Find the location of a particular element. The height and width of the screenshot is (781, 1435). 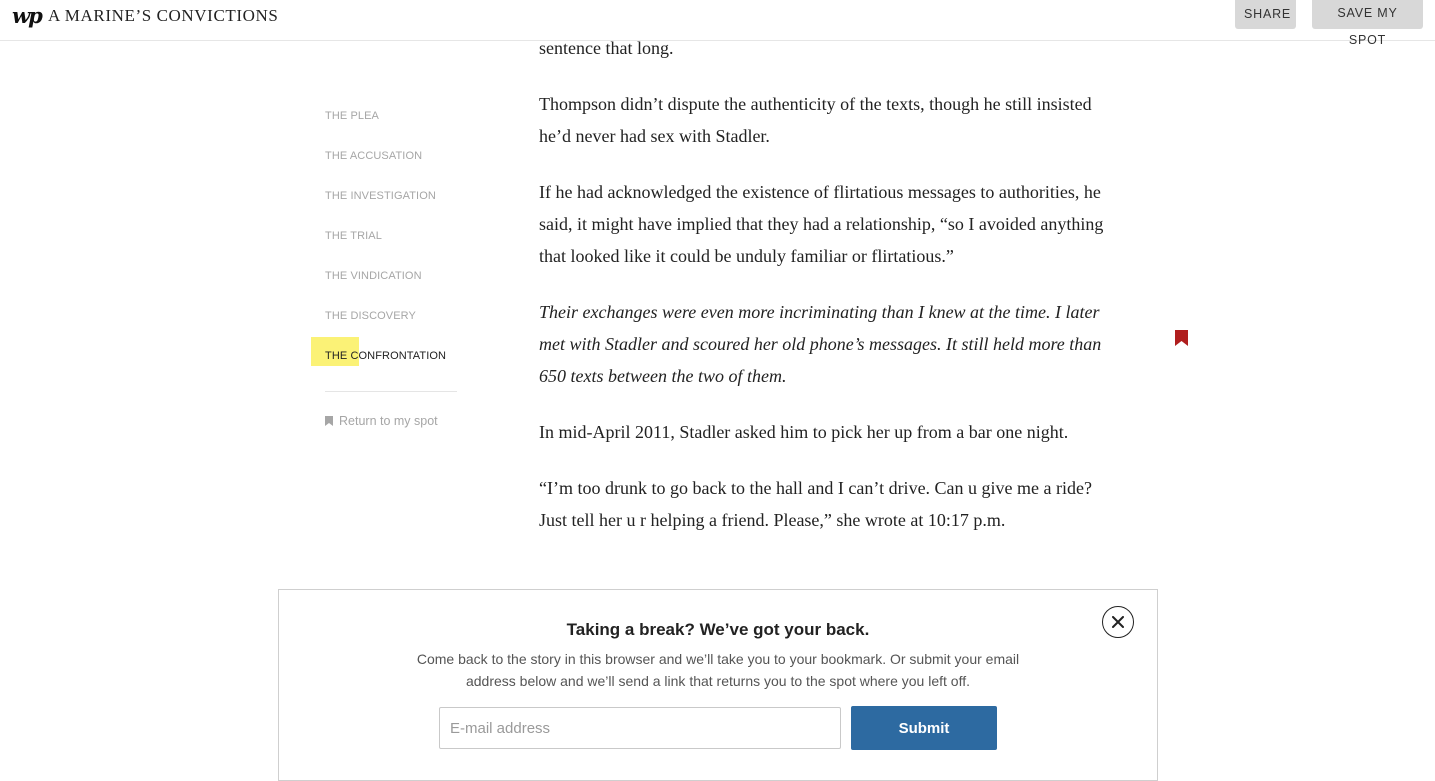

share-button: SHARE is located at coordinates (1265, 14).